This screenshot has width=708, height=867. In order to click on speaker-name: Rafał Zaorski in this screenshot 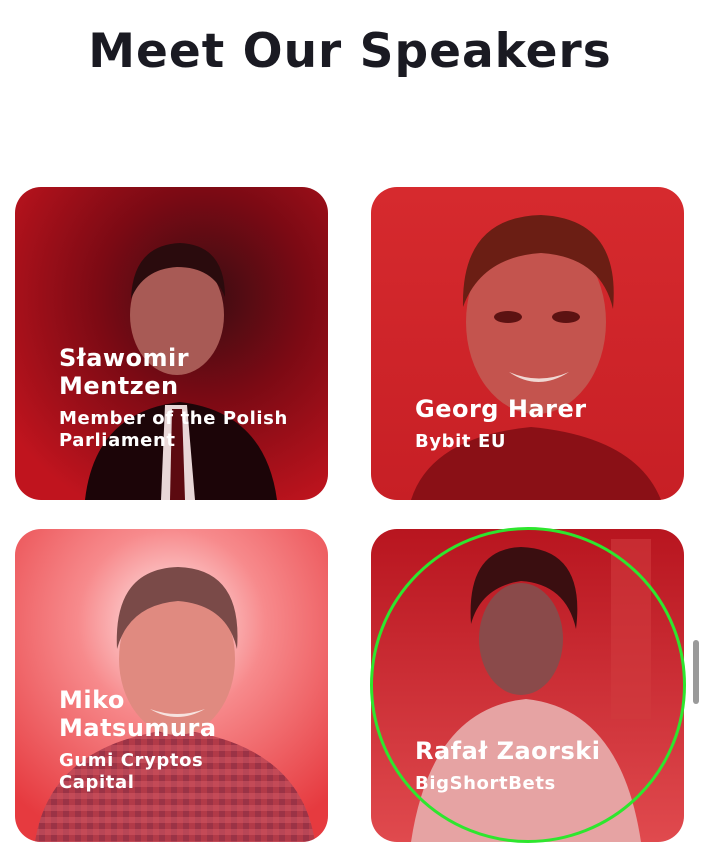, I will do `click(508, 751)`.